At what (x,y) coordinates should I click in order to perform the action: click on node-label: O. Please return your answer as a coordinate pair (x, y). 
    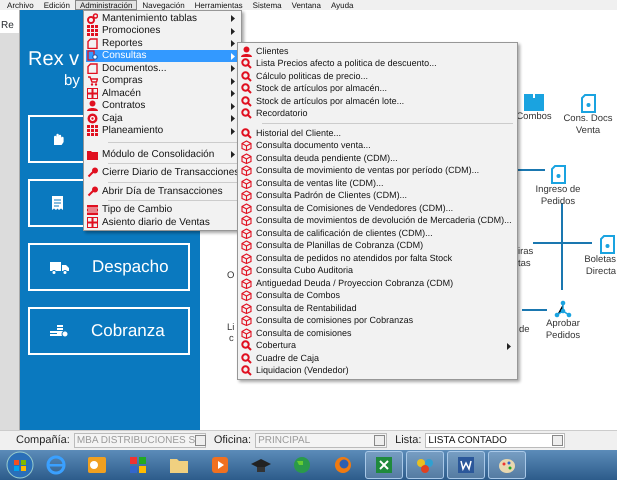
    Looking at the image, I should click on (230, 275).